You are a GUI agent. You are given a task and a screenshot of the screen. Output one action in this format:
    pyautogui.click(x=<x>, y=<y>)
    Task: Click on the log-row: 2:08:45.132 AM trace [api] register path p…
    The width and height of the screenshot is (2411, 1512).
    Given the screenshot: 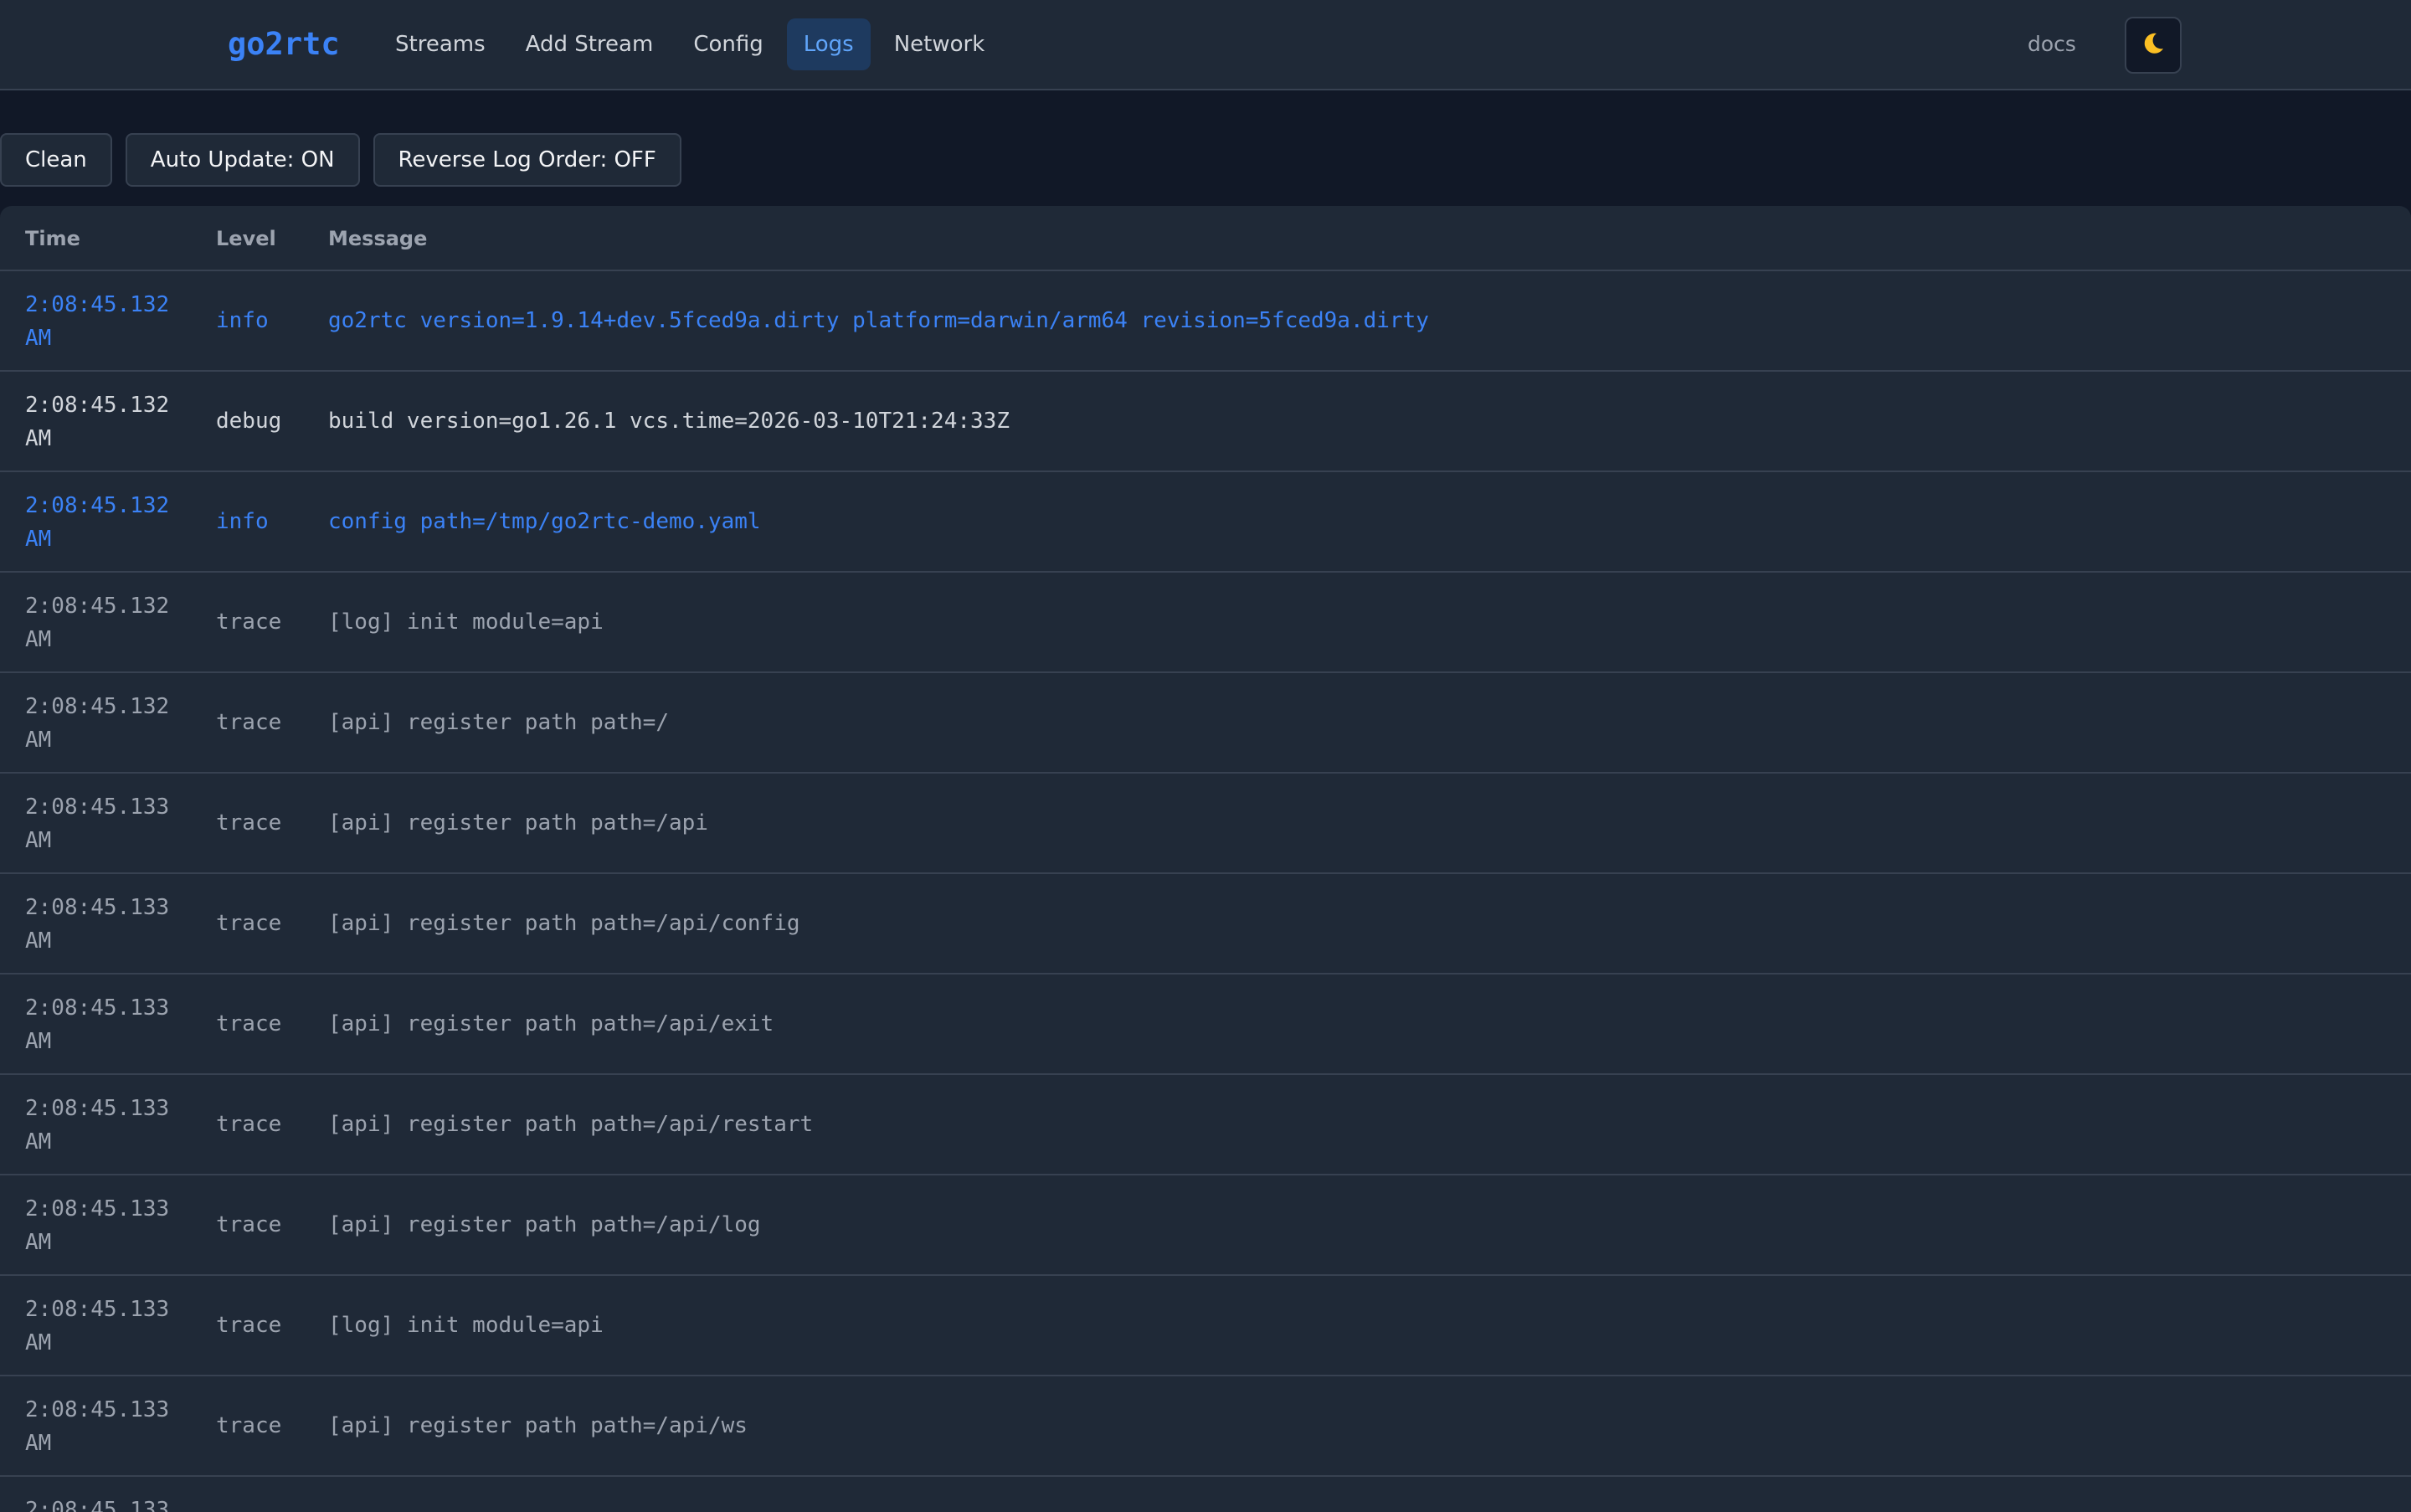 What is the action you would take?
    pyautogui.click(x=1205, y=723)
    